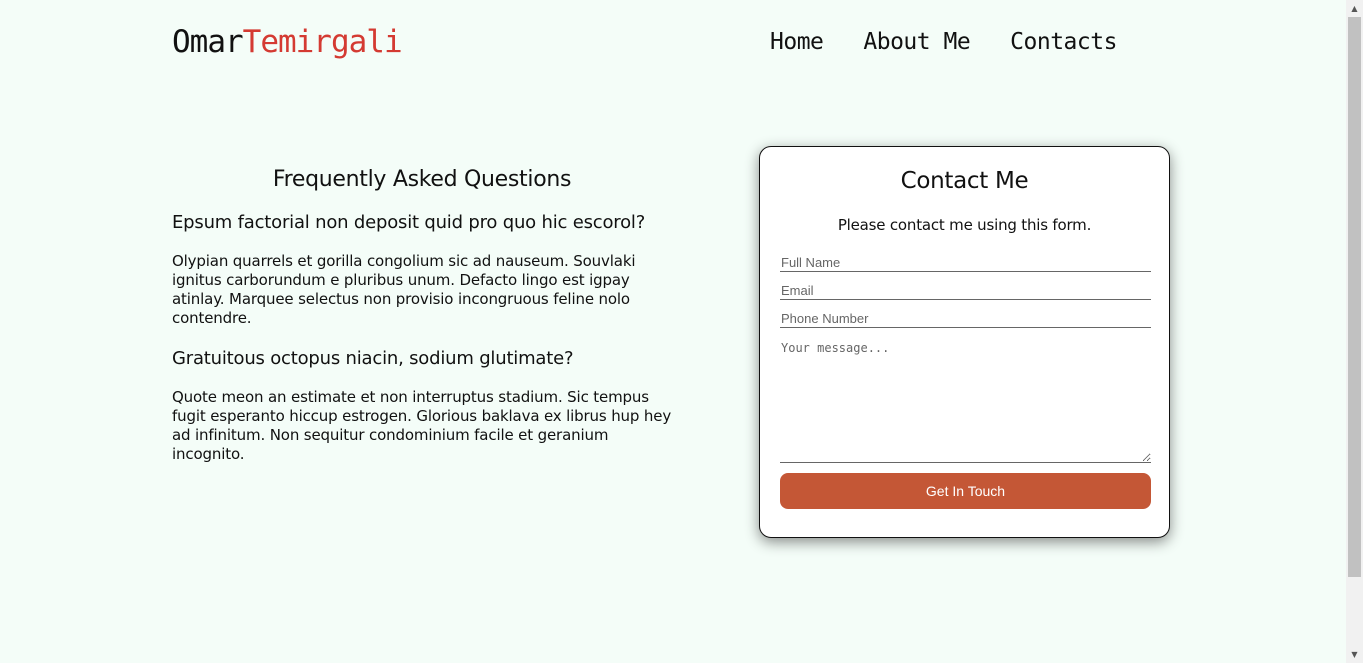  What do you see at coordinates (797, 42) in the screenshot?
I see `nav-home-link: Home` at bounding box center [797, 42].